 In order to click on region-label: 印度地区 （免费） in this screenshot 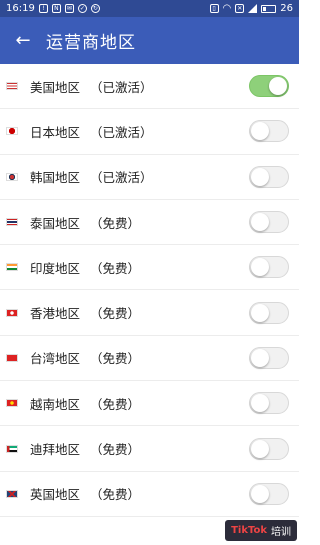, I will do `click(85, 267)`.